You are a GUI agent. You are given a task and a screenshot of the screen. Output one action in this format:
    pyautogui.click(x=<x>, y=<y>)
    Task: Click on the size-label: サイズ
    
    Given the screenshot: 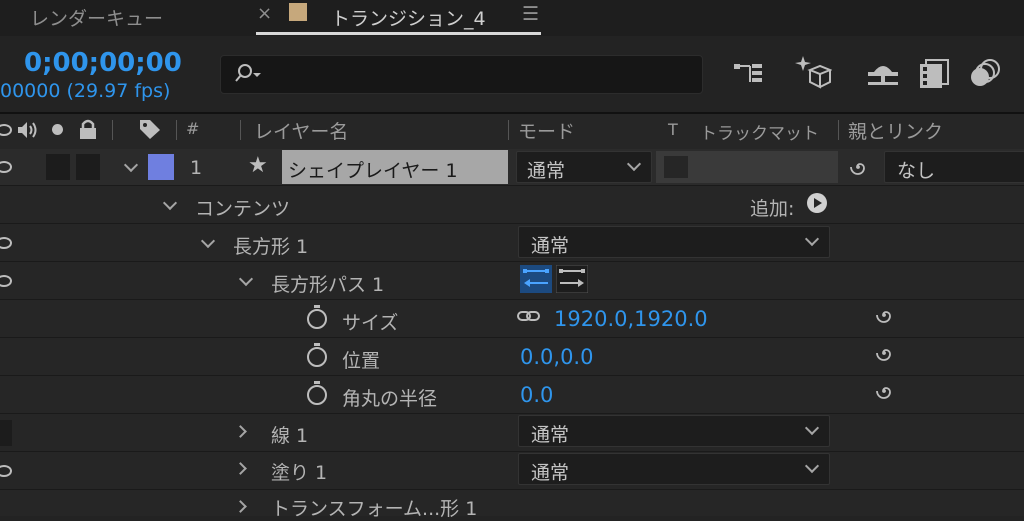 What is the action you would take?
    pyautogui.click(x=370, y=323)
    